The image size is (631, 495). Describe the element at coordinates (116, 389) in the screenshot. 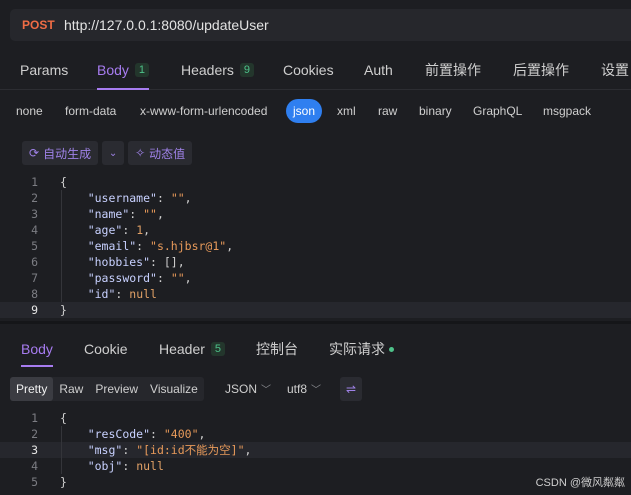

I see `format-preview: Preview` at that location.